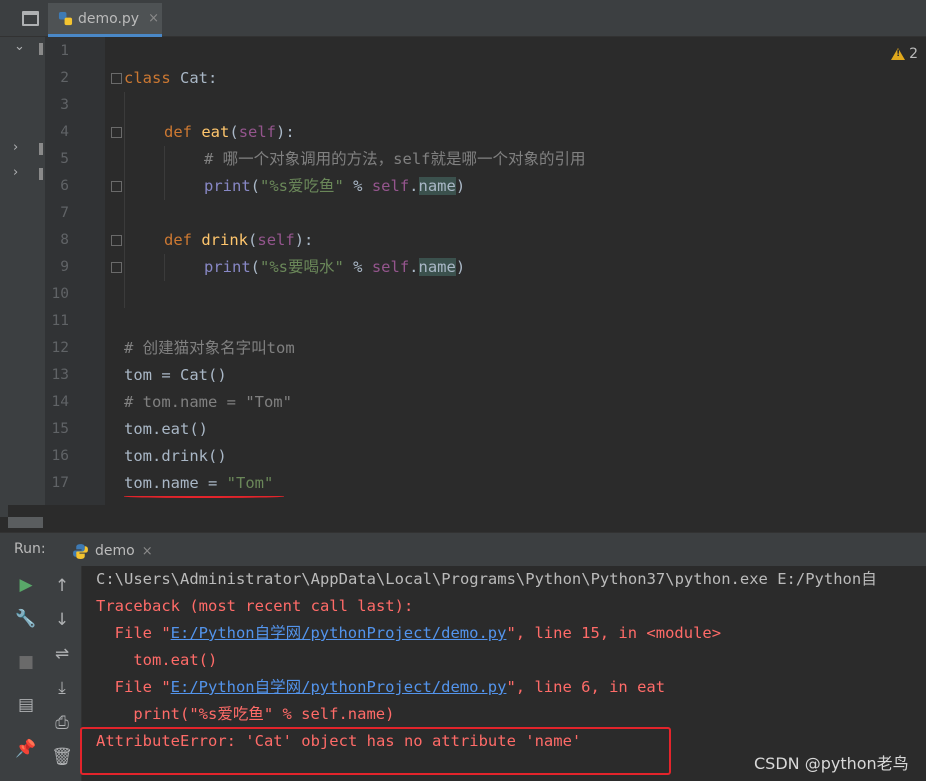 The height and width of the screenshot is (781, 926). I want to click on line-number: 14, so click(60, 402).